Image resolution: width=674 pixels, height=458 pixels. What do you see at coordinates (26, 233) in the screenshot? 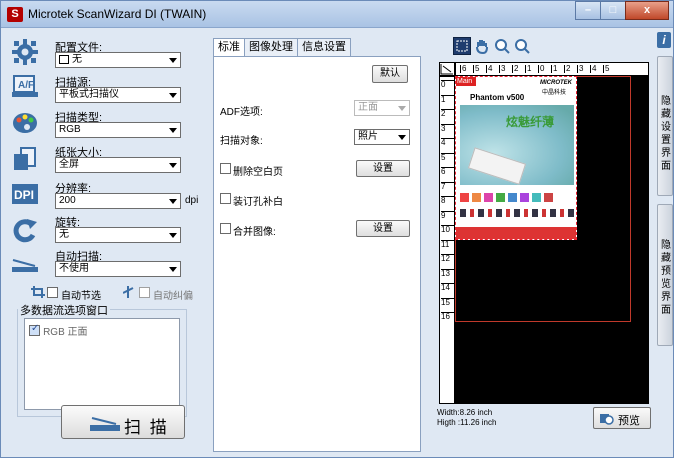
I see `rotate-icon` at bounding box center [26, 233].